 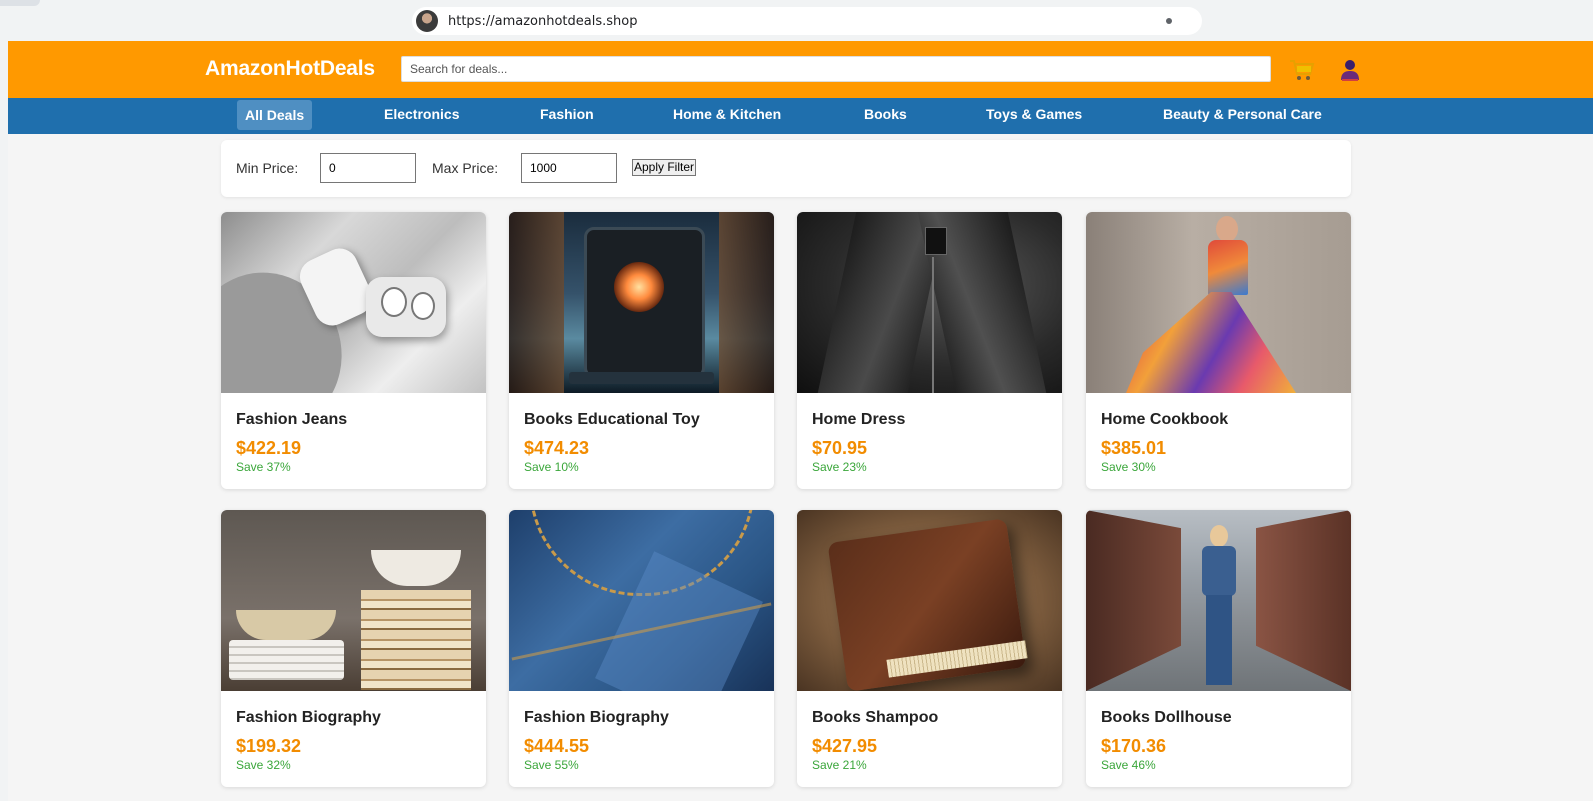 What do you see at coordinates (557, 448) in the screenshot?
I see `product-price: $474.23` at bounding box center [557, 448].